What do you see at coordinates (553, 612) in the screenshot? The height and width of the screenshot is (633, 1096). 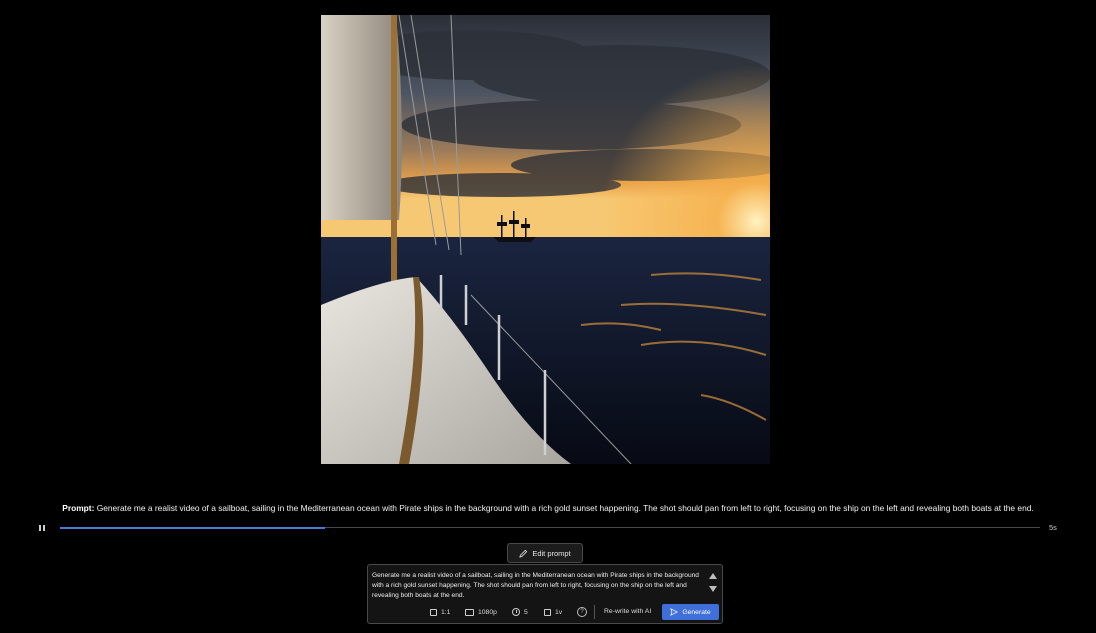 I see `variants-option: 1v` at bounding box center [553, 612].